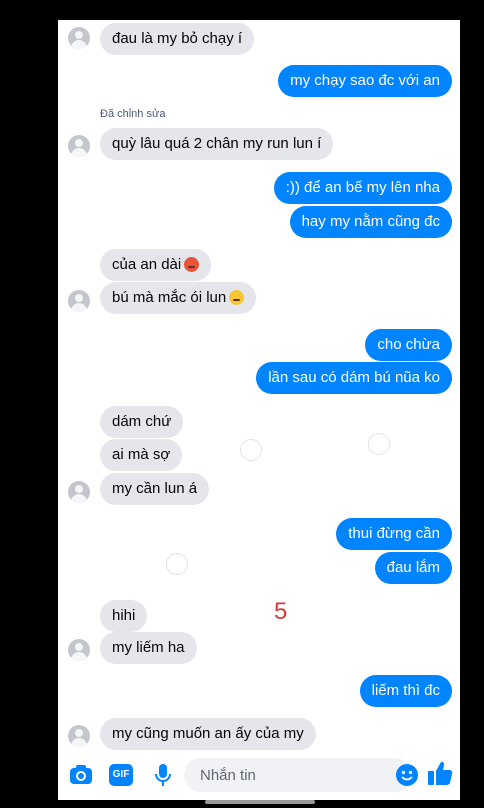 This screenshot has width=484, height=808. What do you see at coordinates (298, 775) in the screenshot?
I see `message-input` at bounding box center [298, 775].